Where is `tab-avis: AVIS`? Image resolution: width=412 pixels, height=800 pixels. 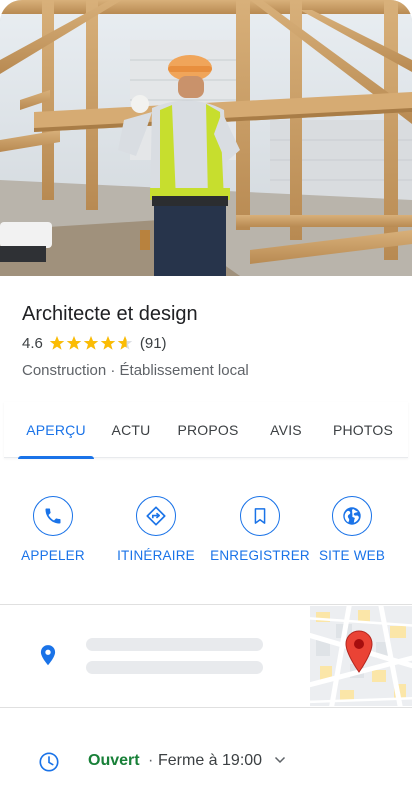 tab-avis: AVIS is located at coordinates (286, 430).